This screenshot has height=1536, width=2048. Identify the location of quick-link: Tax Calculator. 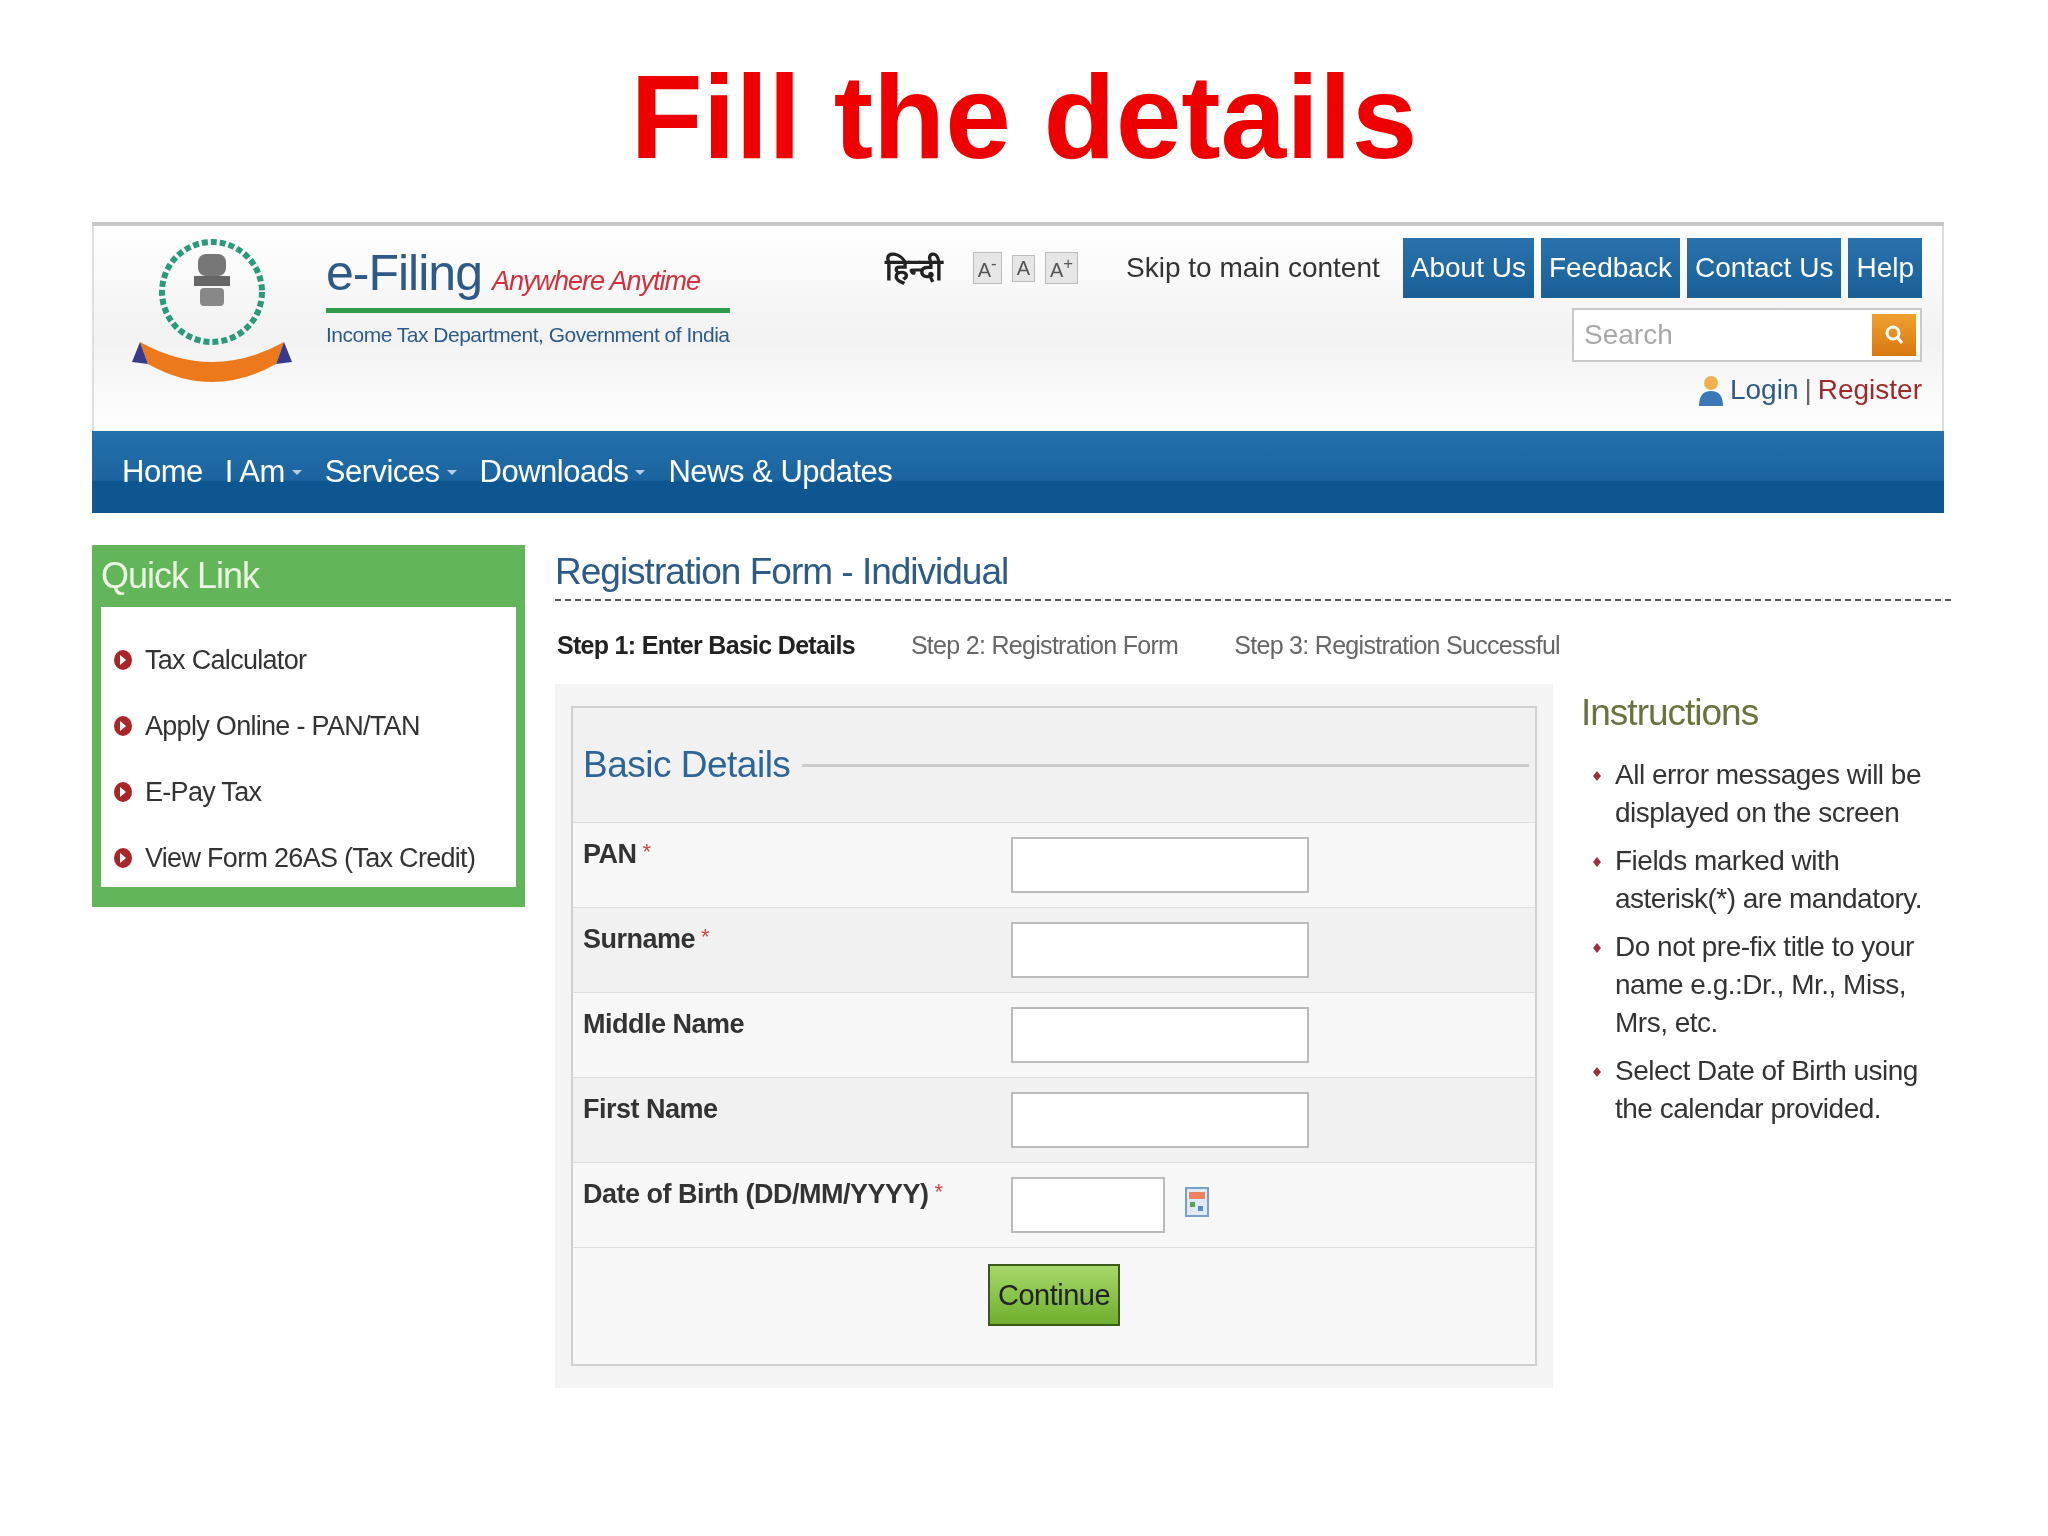
(226, 660).